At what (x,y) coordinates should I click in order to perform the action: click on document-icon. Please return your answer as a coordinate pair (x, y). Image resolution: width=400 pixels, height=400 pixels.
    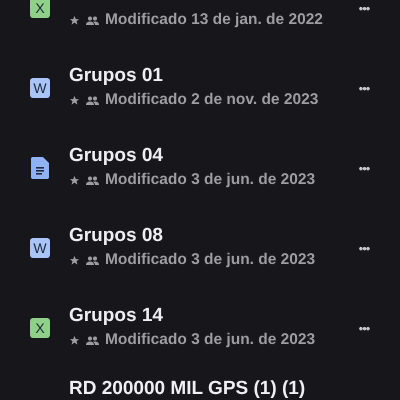
    Looking at the image, I should click on (40, 168).